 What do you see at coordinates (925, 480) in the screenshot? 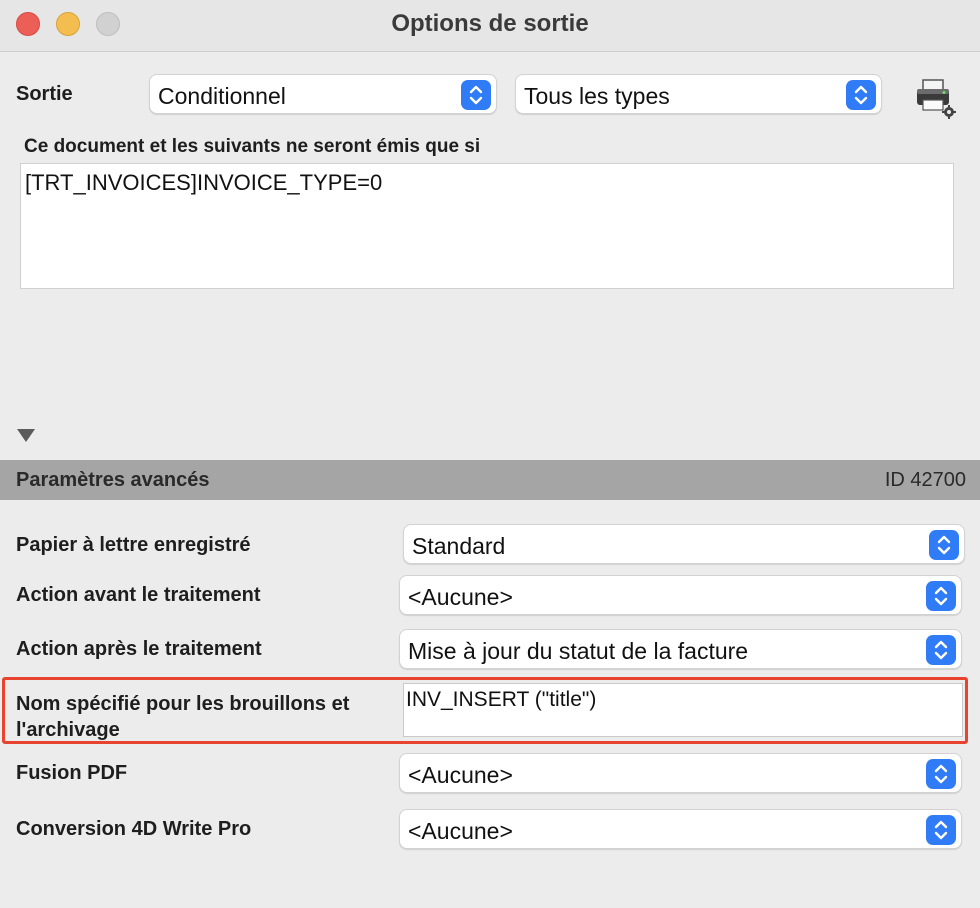
I see `advanced-section-id: ID 42700` at bounding box center [925, 480].